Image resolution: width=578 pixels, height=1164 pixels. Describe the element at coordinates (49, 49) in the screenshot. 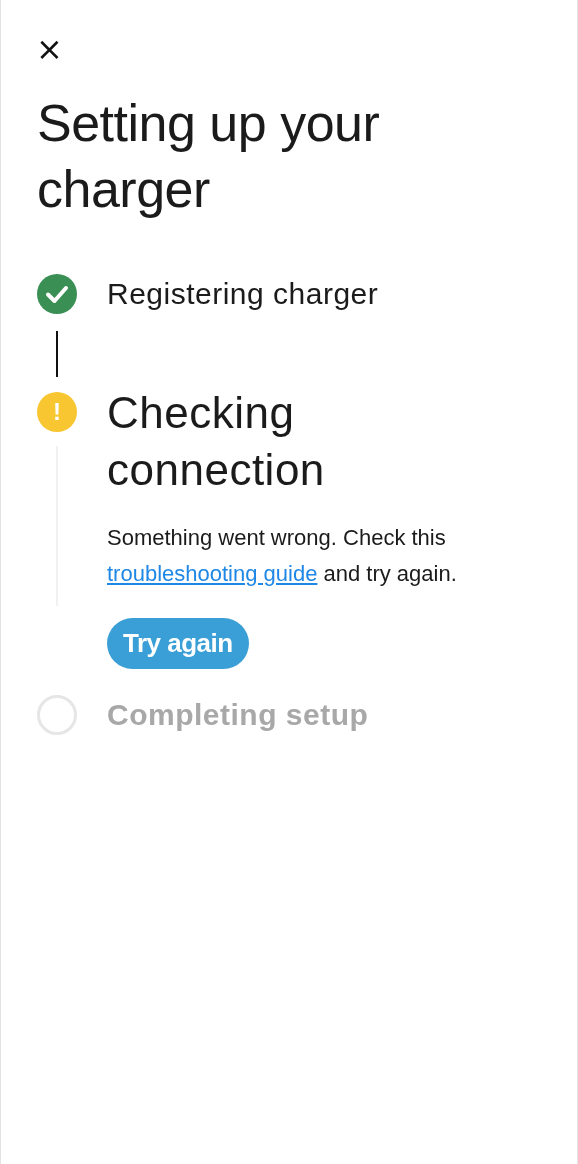

I see `close-button: ×` at that location.